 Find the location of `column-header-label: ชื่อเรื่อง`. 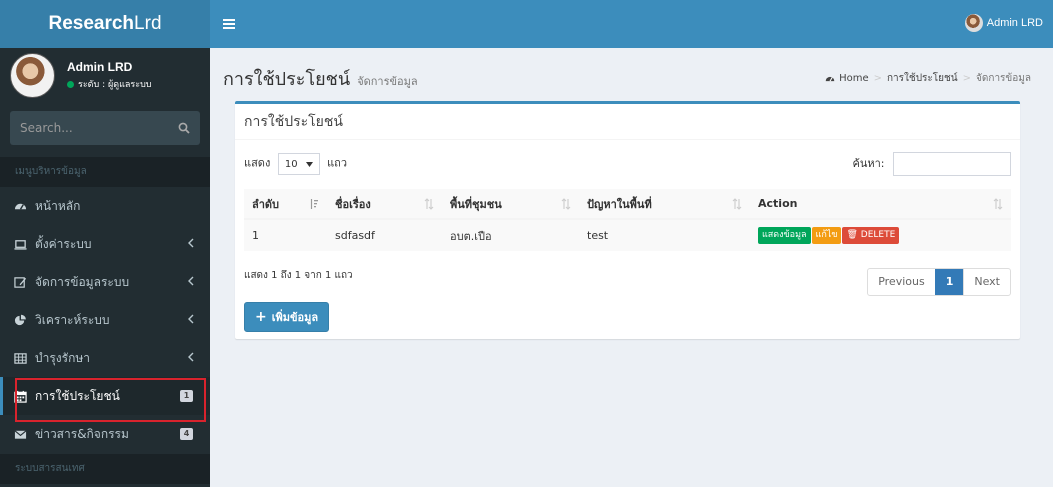

column-header-label: ชื่อเรื่อง is located at coordinates (353, 204).